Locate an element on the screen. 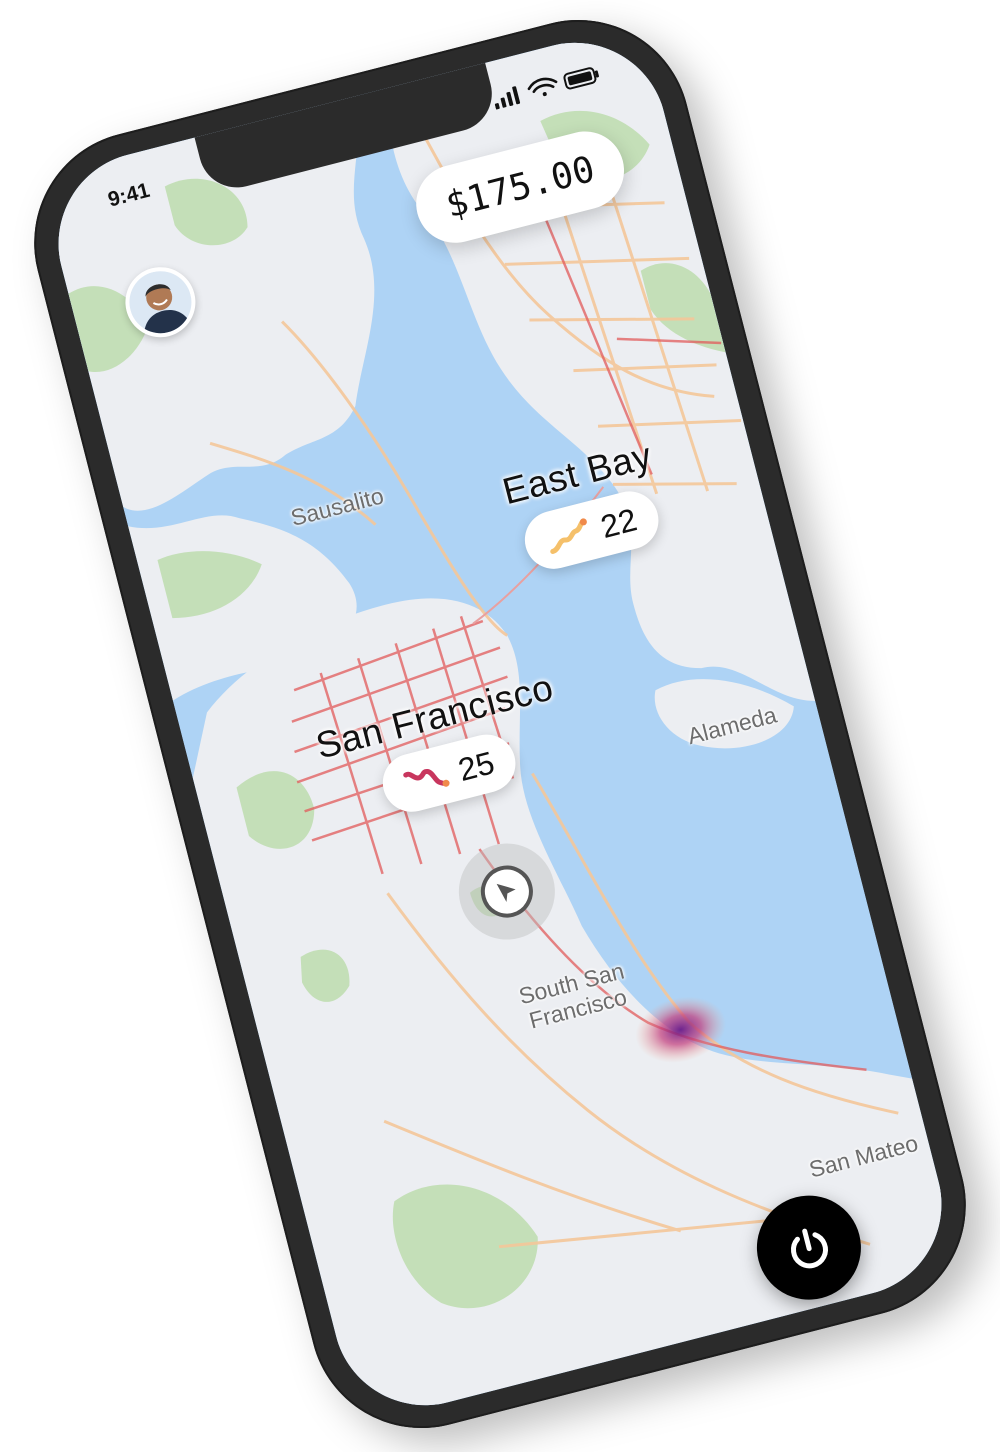 Image resolution: width=1000 pixels, height=1452 pixels. demand-count: 22 is located at coordinates (618, 522).